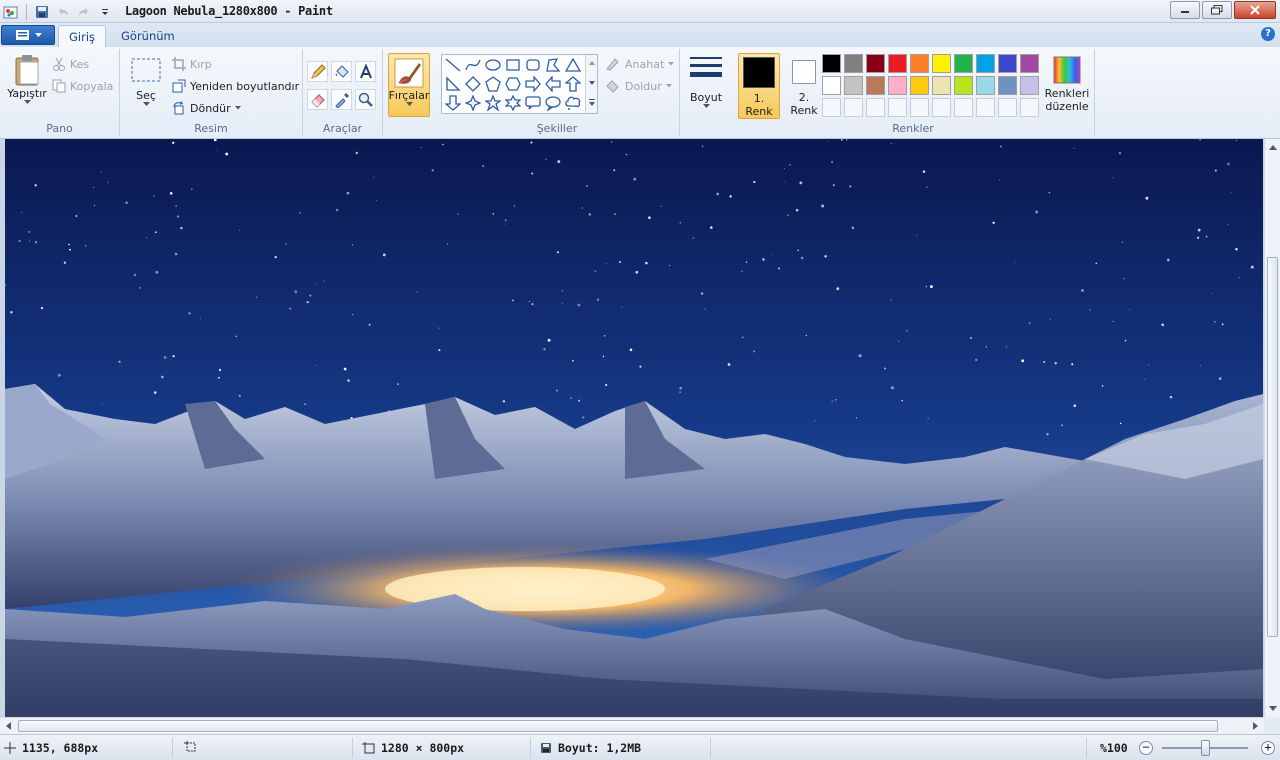  Describe the element at coordinates (1268, 34) in the screenshot. I see `help-icon: ?` at that location.